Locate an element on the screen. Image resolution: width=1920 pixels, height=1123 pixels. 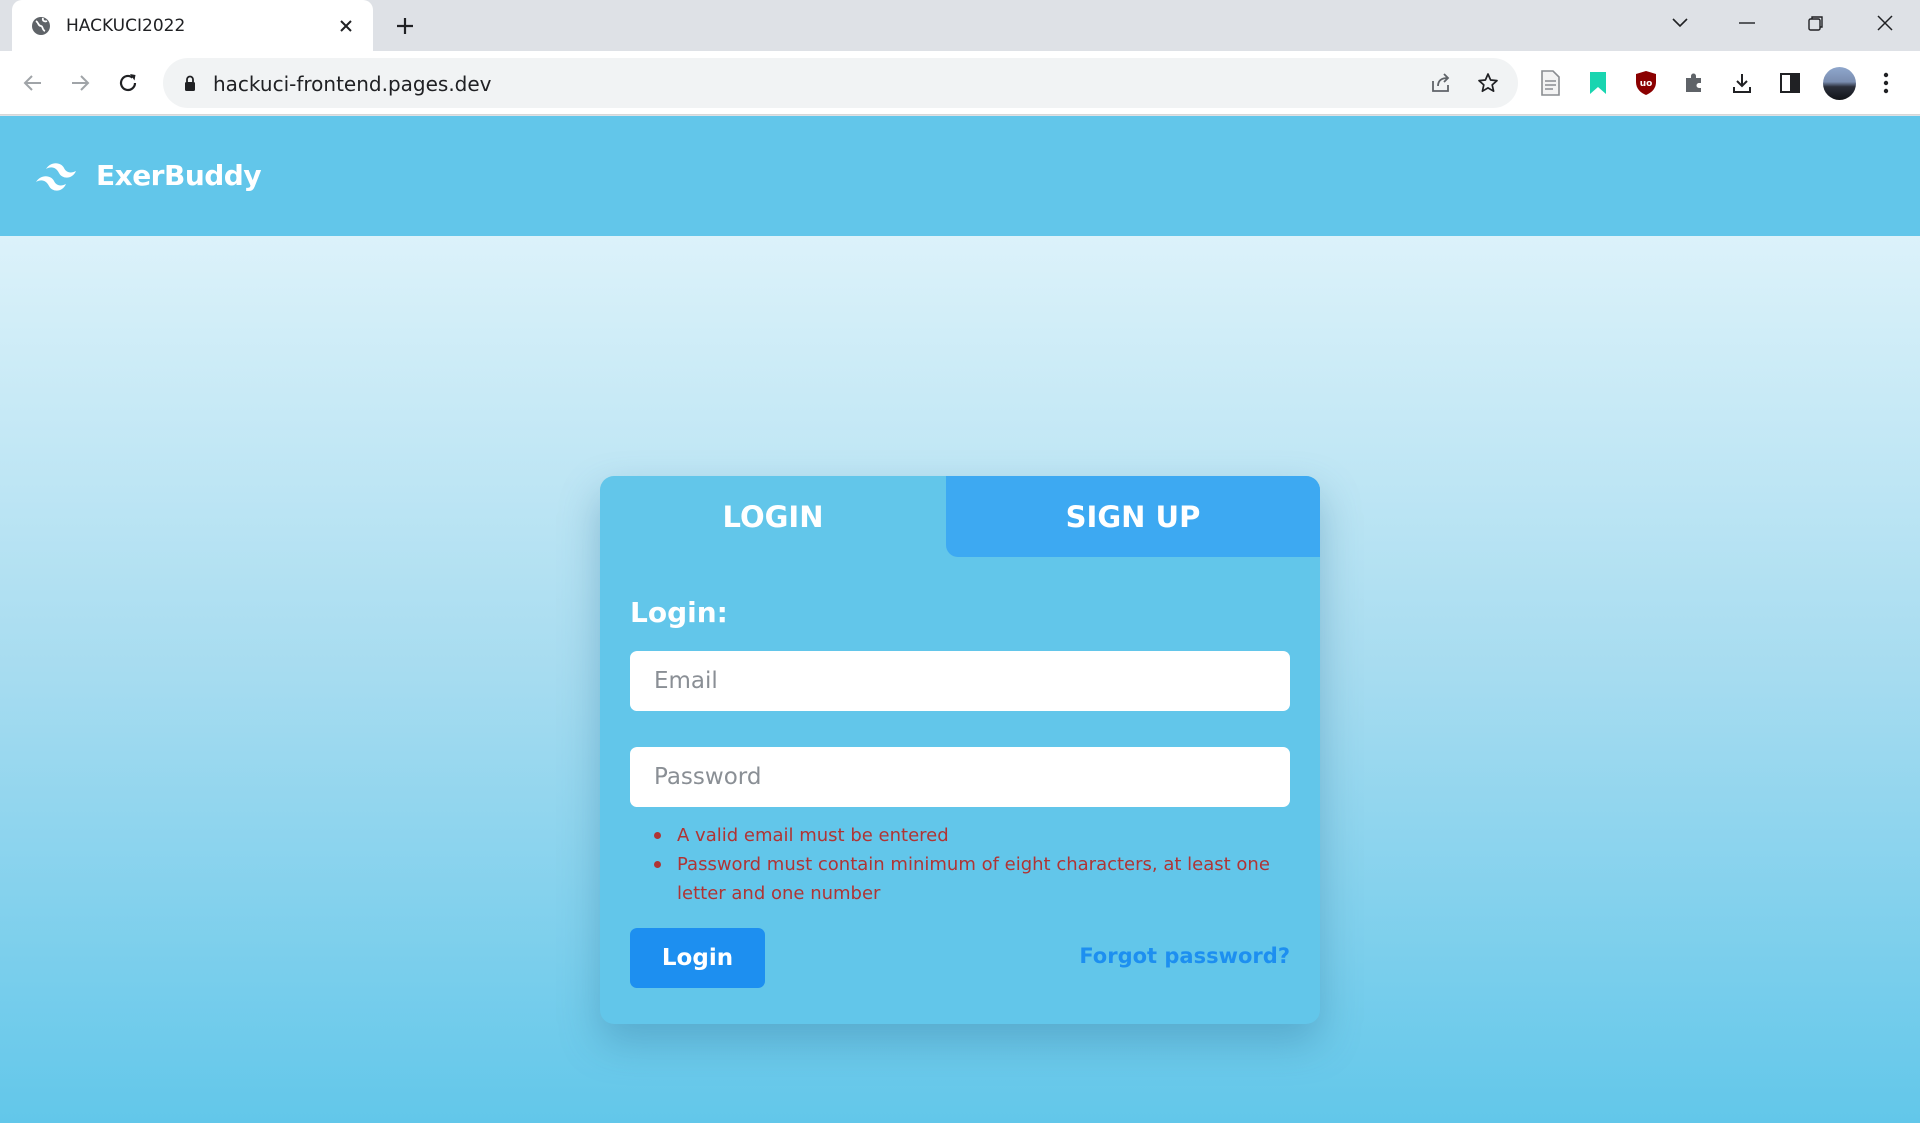
error-email: A valid email must be entered is located at coordinates (974, 835).